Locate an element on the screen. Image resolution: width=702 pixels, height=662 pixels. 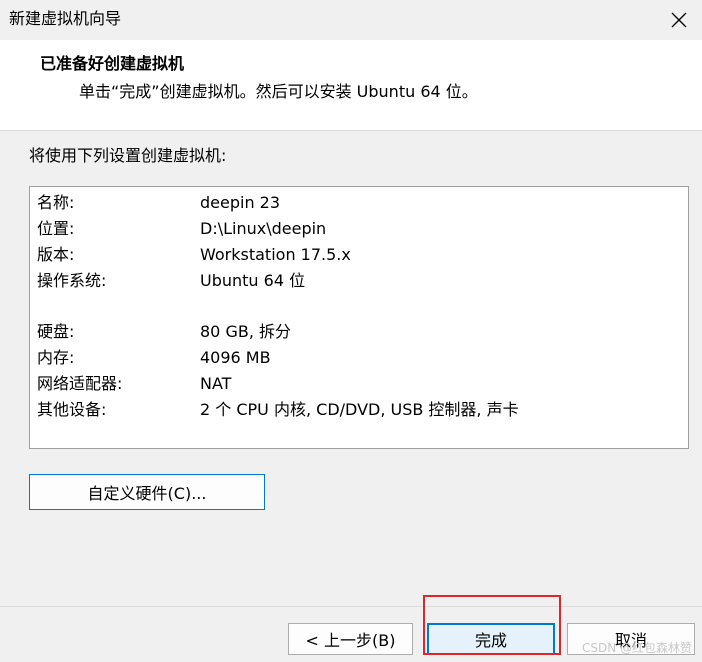
window-title: 新建虚拟机向导 is located at coordinates (65, 18).